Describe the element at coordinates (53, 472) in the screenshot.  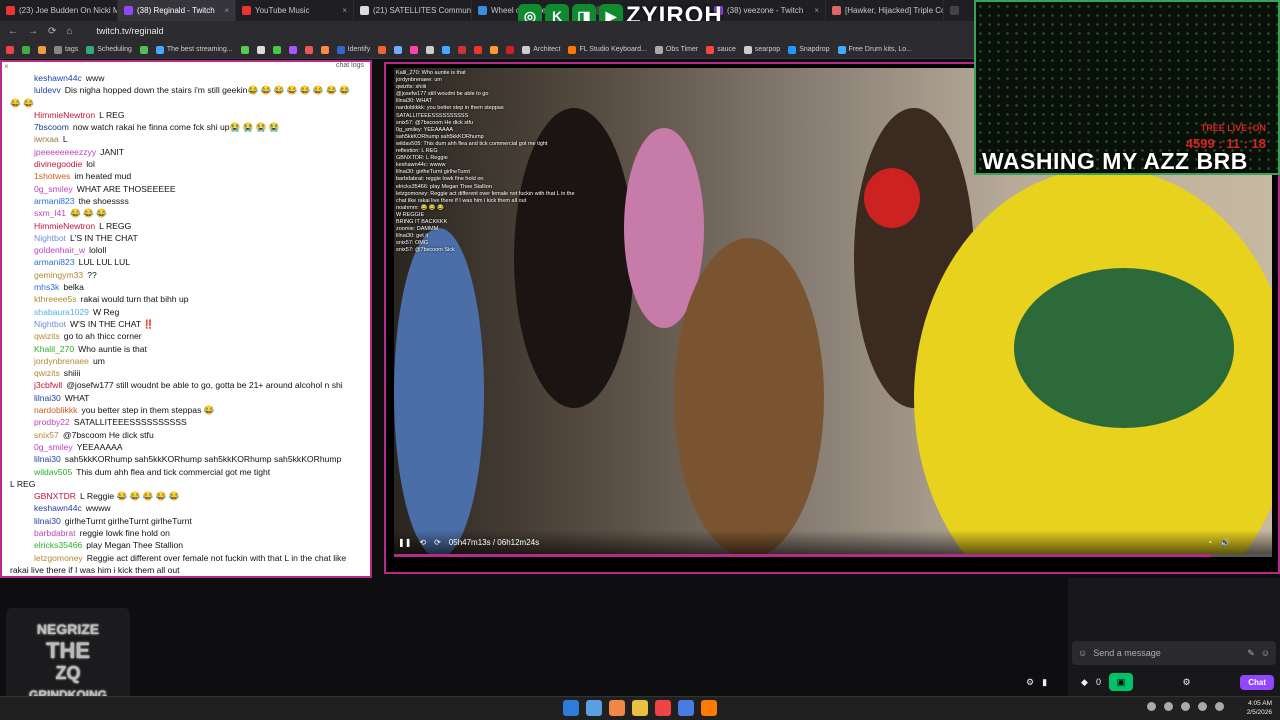
I see `chat-username: wildav505` at that location.